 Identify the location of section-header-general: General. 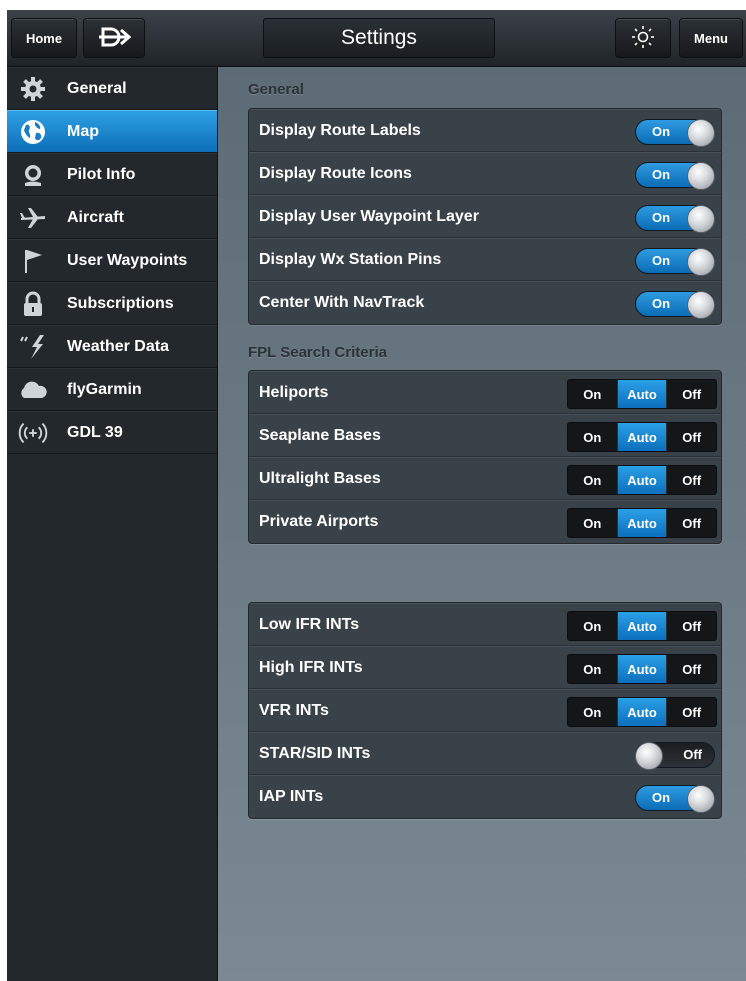
(276, 89).